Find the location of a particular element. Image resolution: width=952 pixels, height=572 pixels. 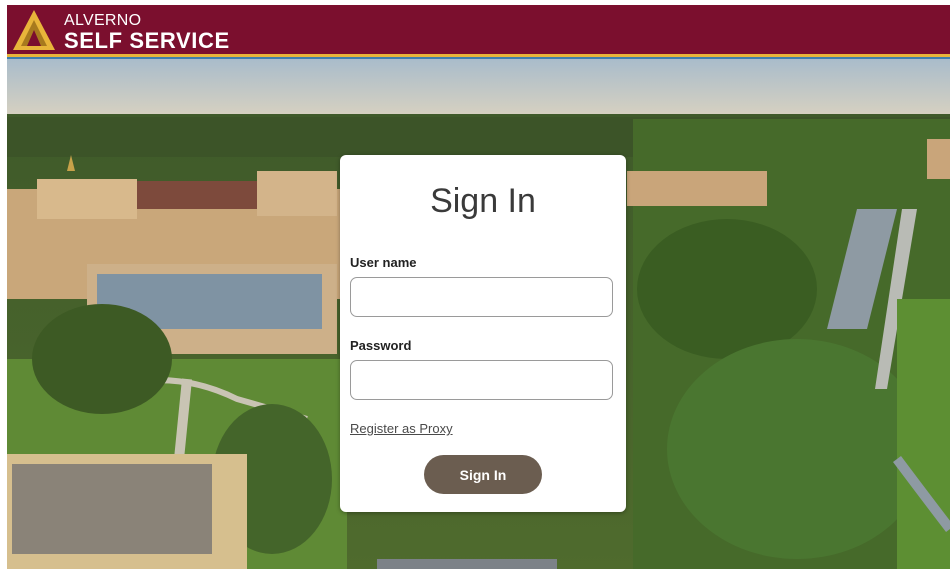

header-blue-stripe is located at coordinates (478, 58).